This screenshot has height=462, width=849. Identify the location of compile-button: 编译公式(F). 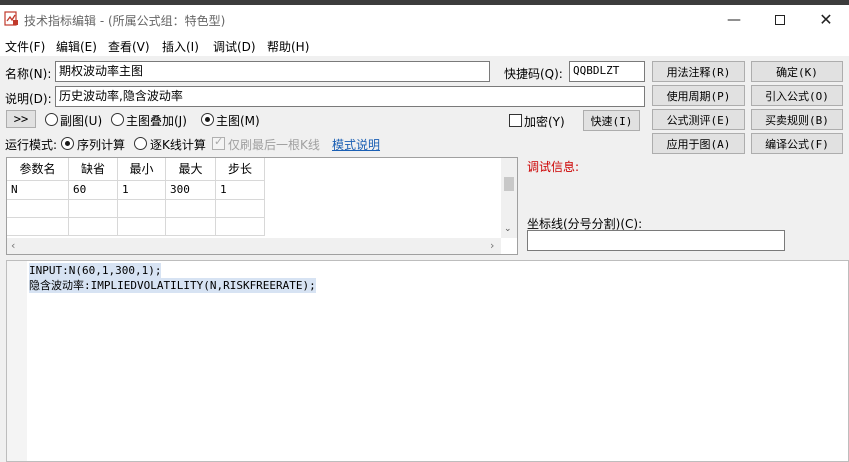
(797, 143).